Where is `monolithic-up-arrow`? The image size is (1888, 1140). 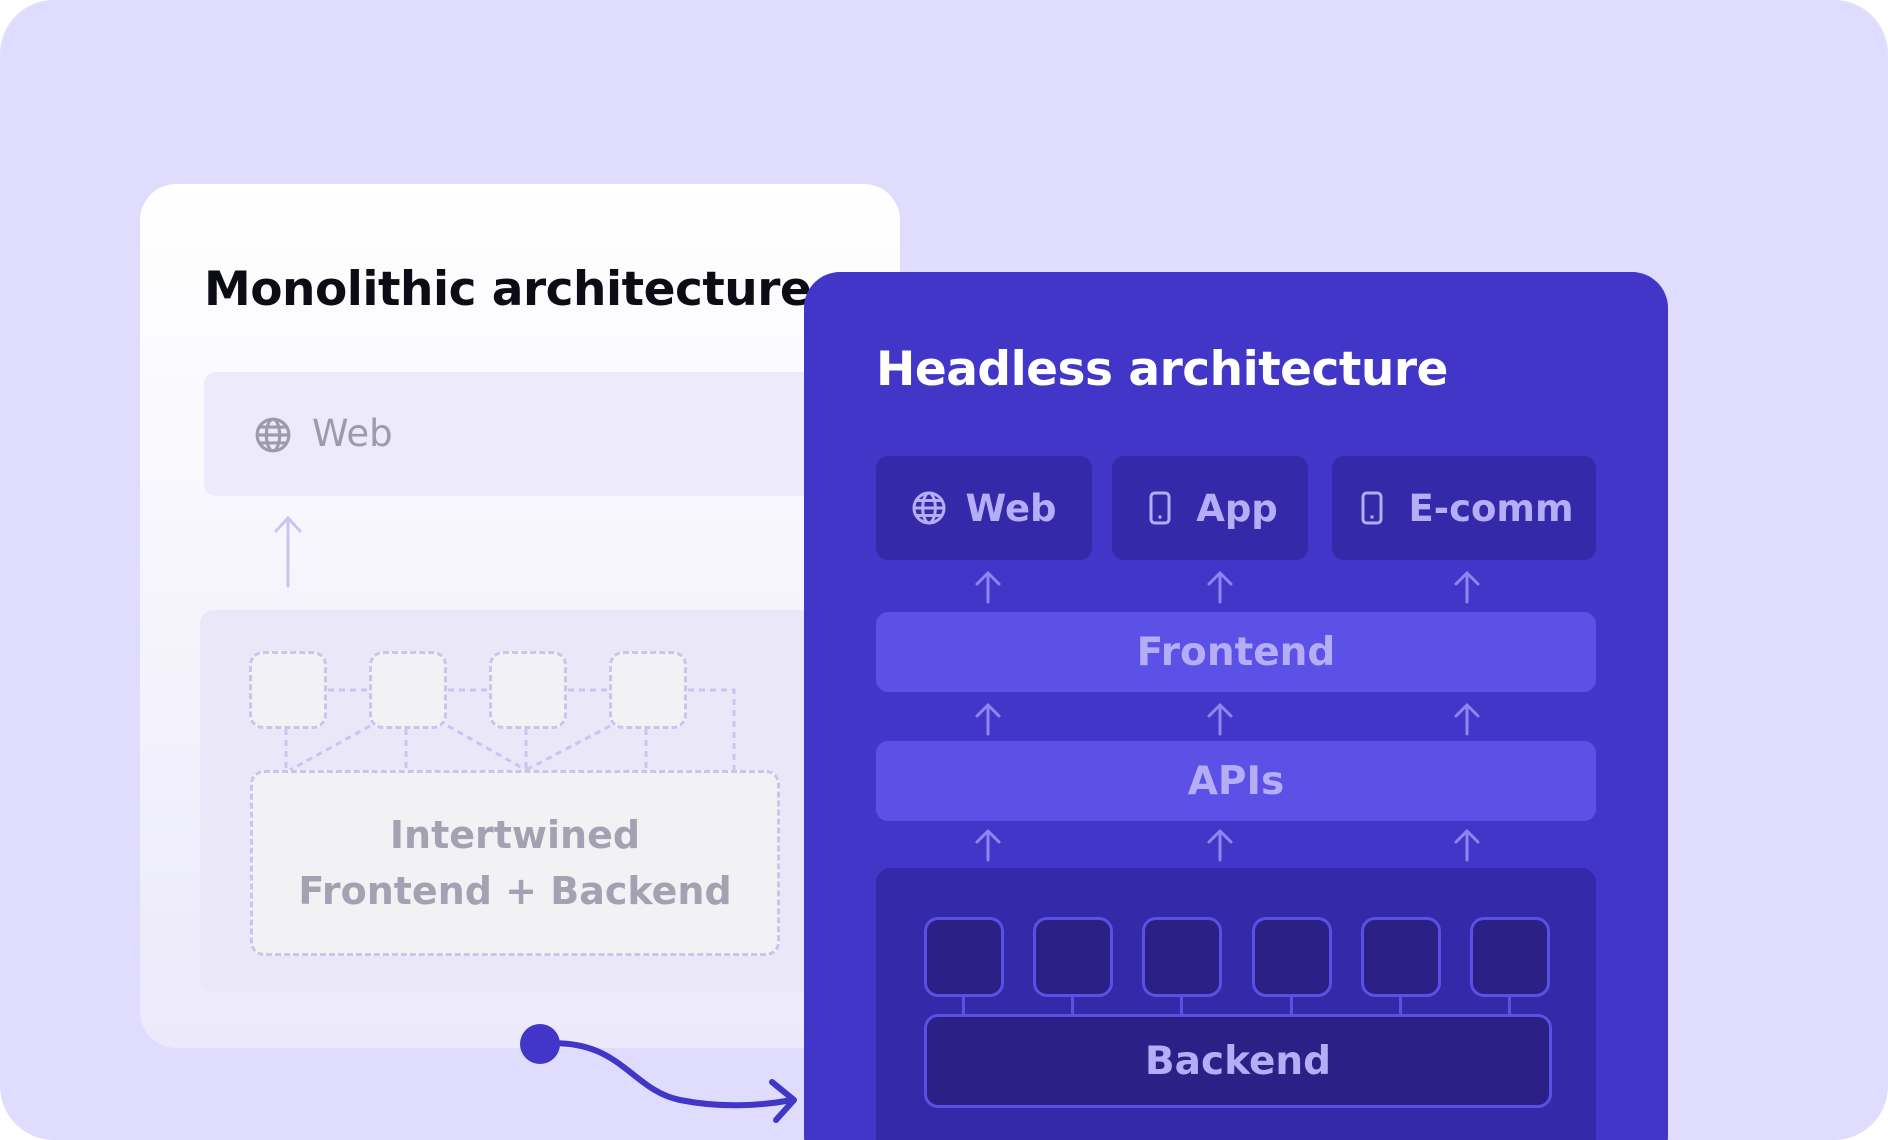 monolithic-up-arrow is located at coordinates (288, 552).